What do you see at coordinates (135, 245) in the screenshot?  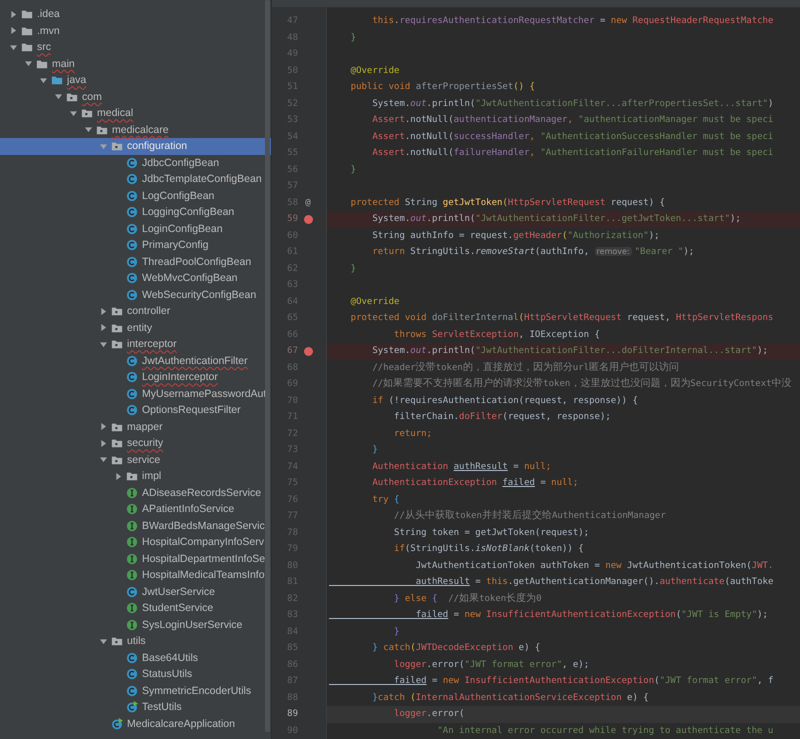 I see `tree-item: PrimaryConfig` at bounding box center [135, 245].